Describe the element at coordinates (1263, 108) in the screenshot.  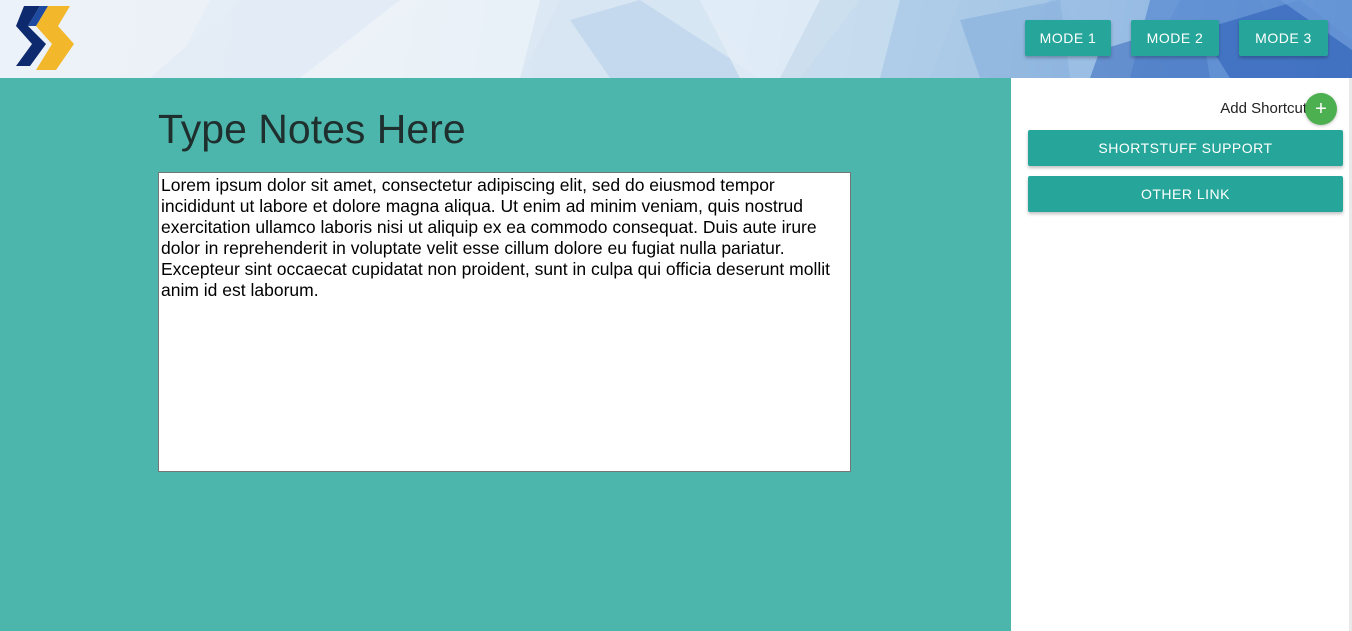
I see `add-shortcut-label: Add Shortcut` at that location.